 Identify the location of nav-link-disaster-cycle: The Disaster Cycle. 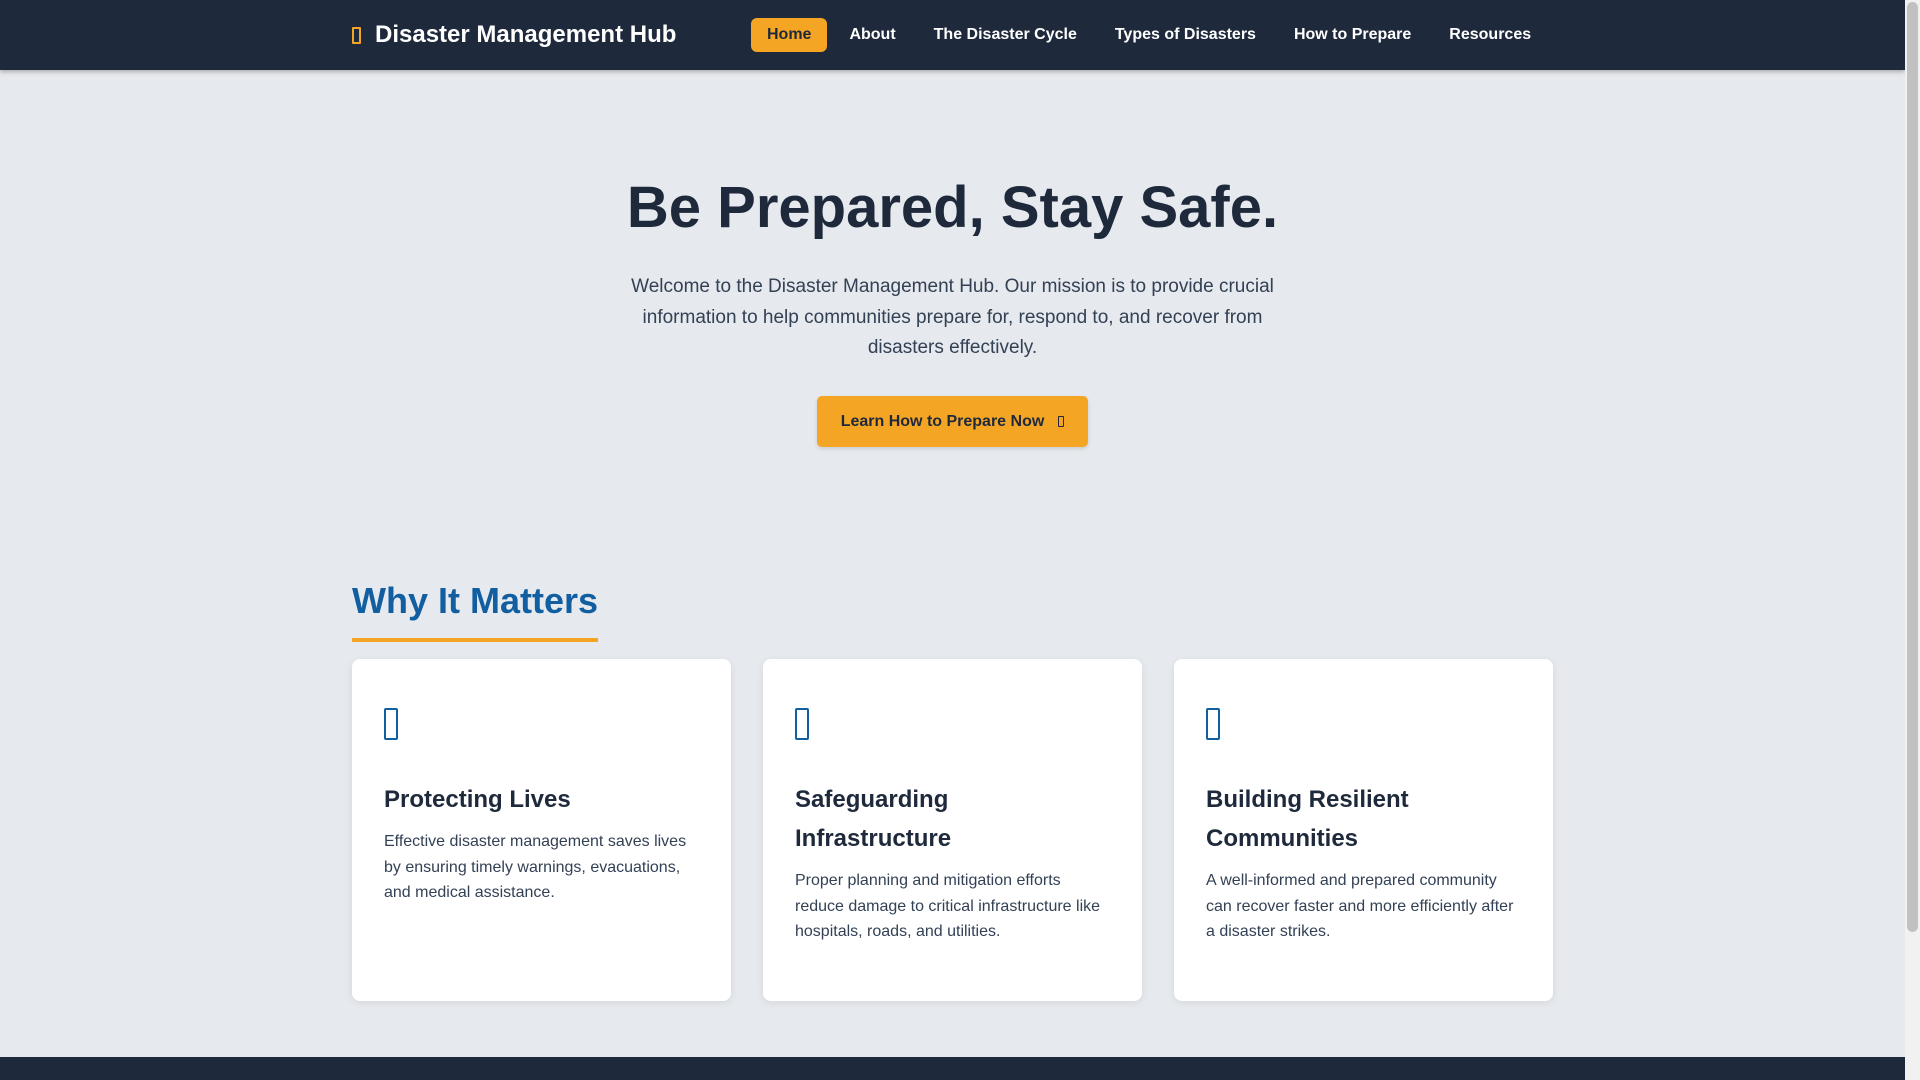
(1005, 35).